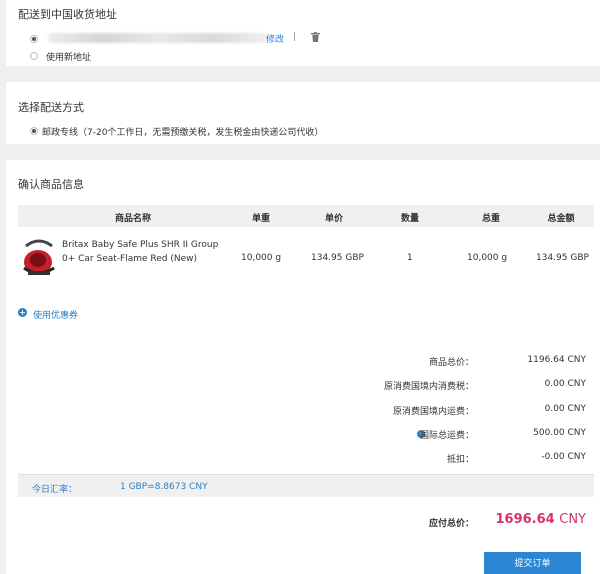 This screenshot has height=574, width=600. What do you see at coordinates (451, 363) in the screenshot?
I see `summary-label-goods-total: 商品总价：` at bounding box center [451, 363].